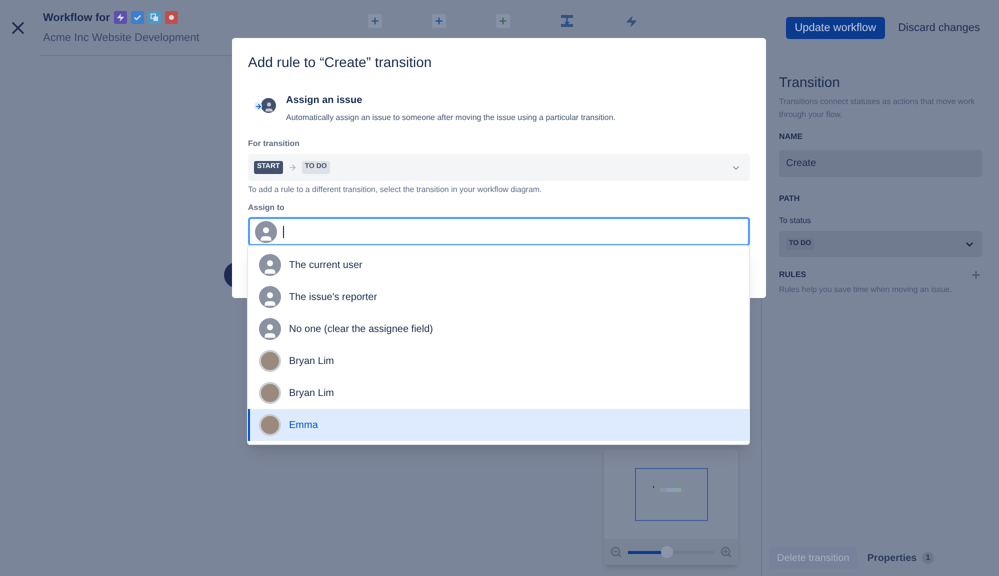 The height and width of the screenshot is (576, 999). Describe the element at coordinates (498, 329) in the screenshot. I see `assignee-option: No one (clear the assignee field)` at that location.